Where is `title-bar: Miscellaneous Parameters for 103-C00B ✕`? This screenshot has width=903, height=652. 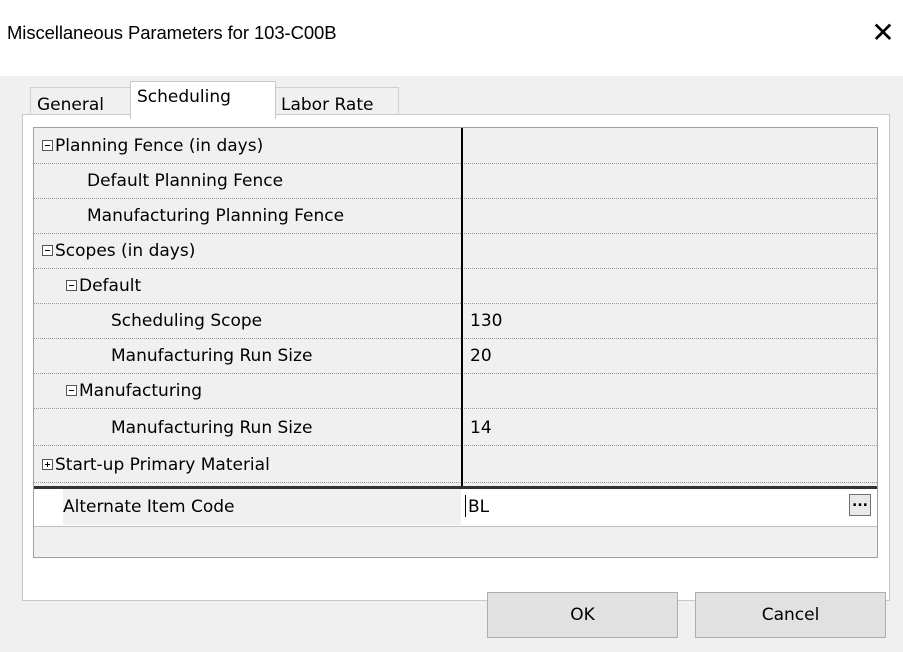 title-bar: Miscellaneous Parameters for 103-C00B ✕ is located at coordinates (451, 38).